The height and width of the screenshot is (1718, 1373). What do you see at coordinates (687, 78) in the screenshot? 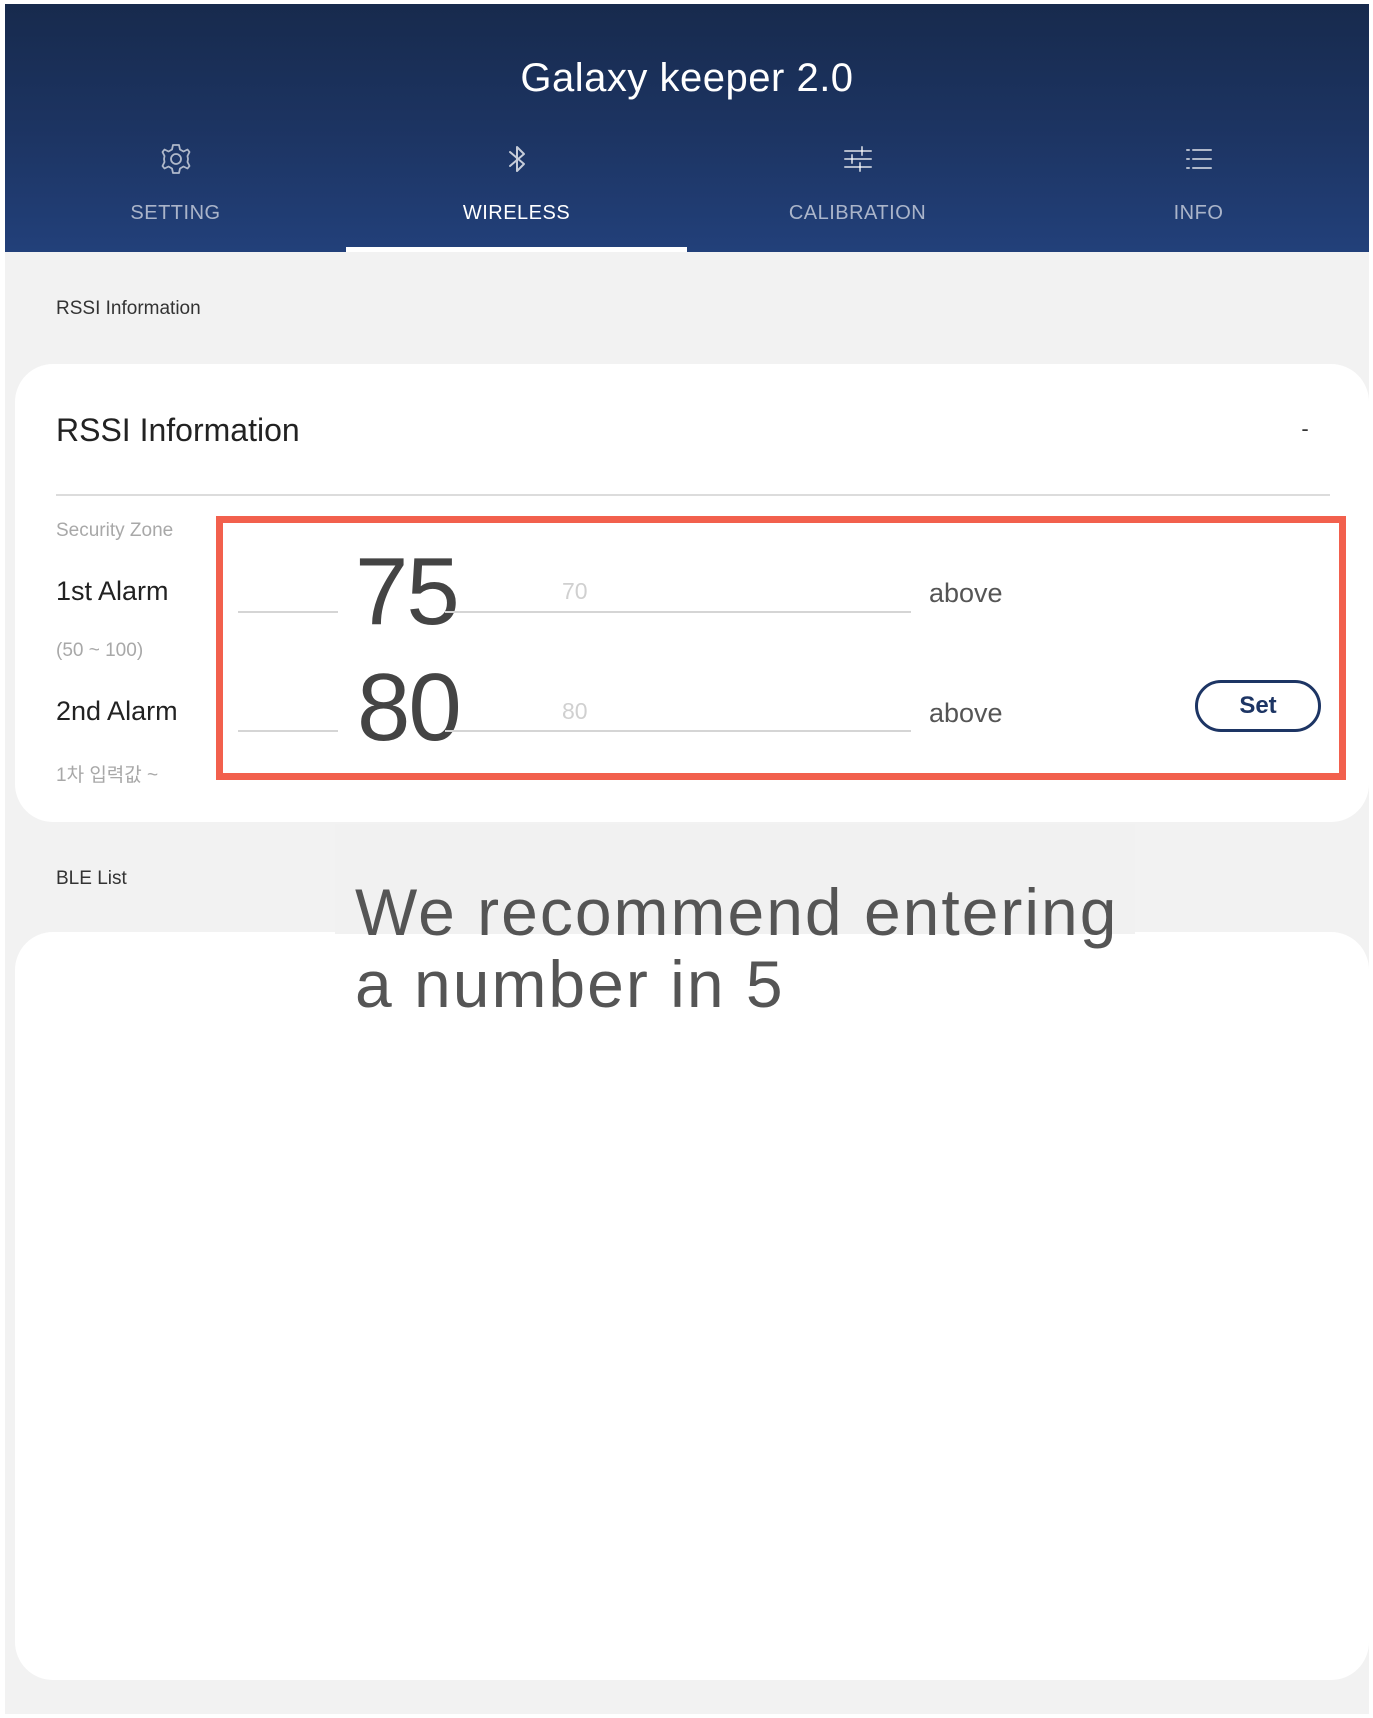
I see `app-title: Galaxy keeper 2.0` at bounding box center [687, 78].